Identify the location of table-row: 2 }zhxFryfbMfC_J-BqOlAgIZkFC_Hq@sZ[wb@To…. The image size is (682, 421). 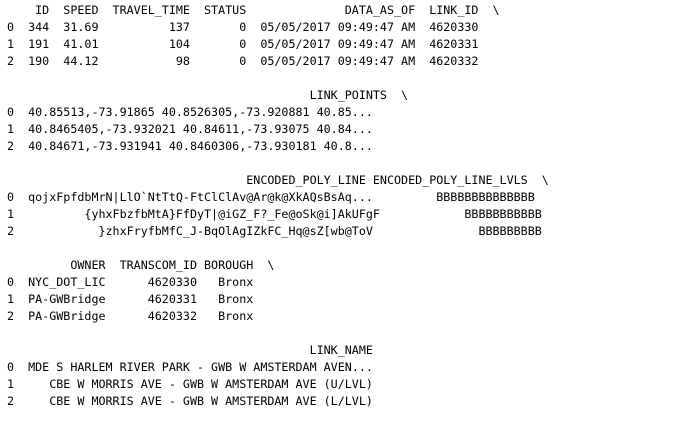
(274, 231).